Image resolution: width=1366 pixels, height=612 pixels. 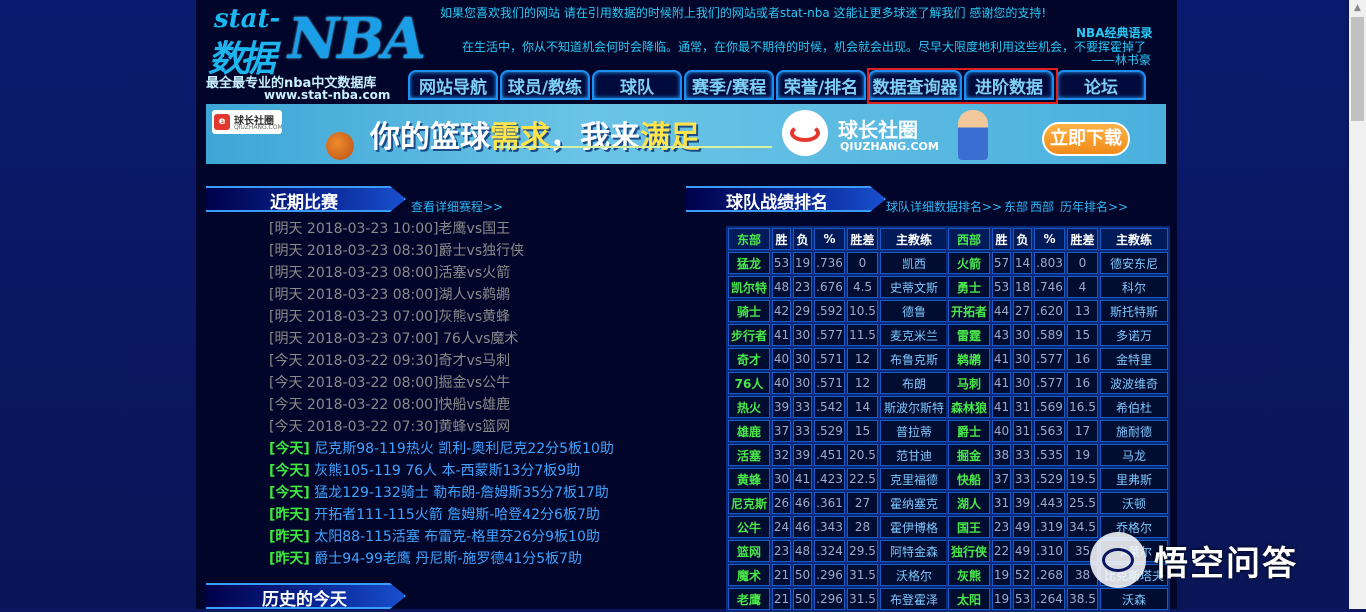 What do you see at coordinates (441, 449) in the screenshot?
I see `list-item: [今天] 尼克斯98-119热火 凯利-奥利尼克22分5板10助` at bounding box center [441, 449].